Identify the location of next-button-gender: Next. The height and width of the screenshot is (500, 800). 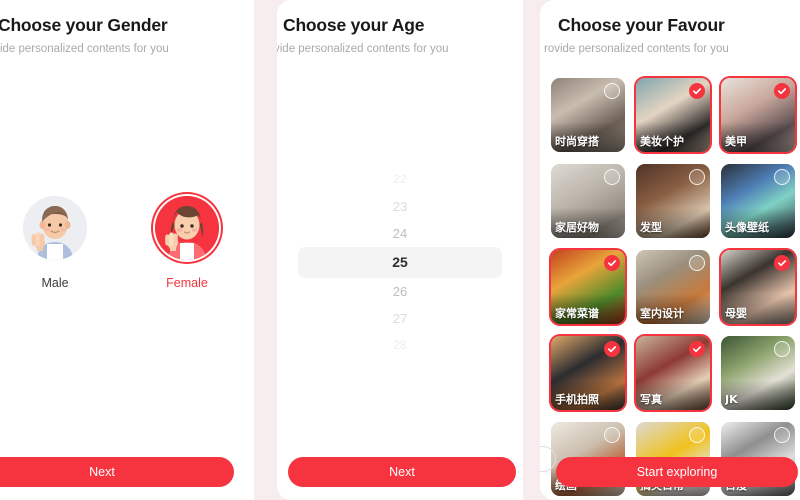
(117, 472).